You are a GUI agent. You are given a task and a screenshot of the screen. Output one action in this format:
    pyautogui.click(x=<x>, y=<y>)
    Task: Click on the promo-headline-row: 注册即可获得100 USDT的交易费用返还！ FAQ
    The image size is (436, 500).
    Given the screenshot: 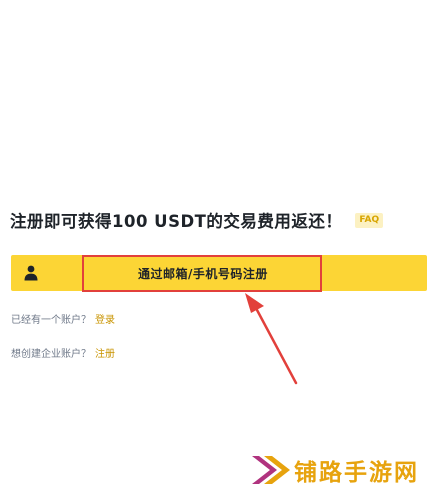 What is the action you would take?
    pyautogui.click(x=197, y=220)
    